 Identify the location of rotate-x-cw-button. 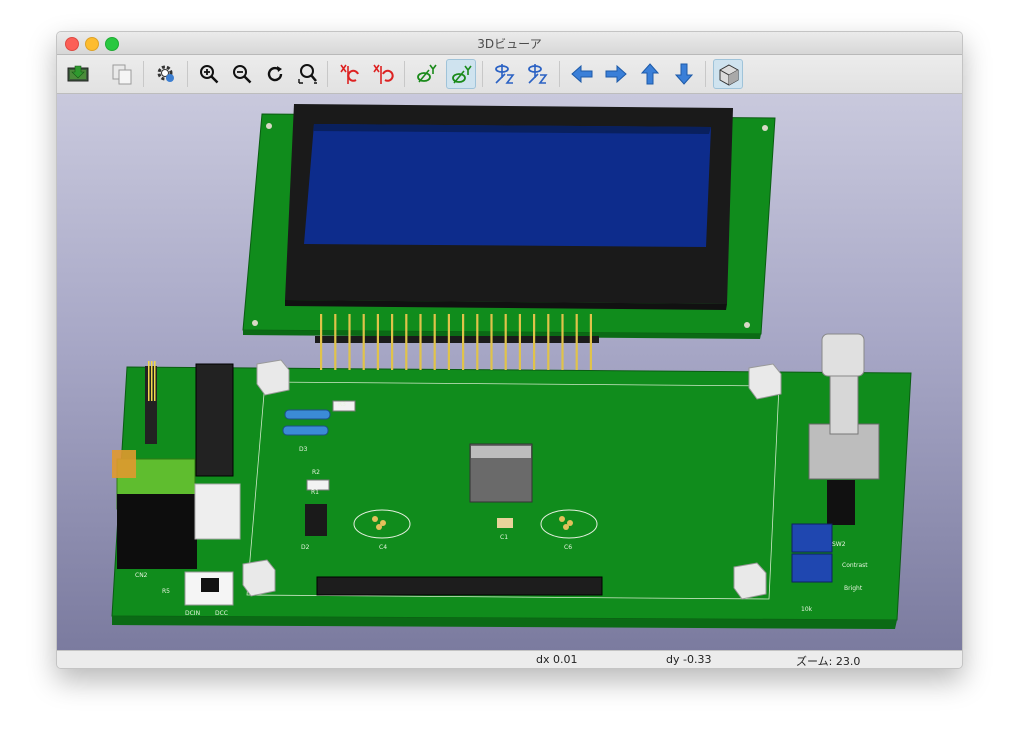
(350, 74).